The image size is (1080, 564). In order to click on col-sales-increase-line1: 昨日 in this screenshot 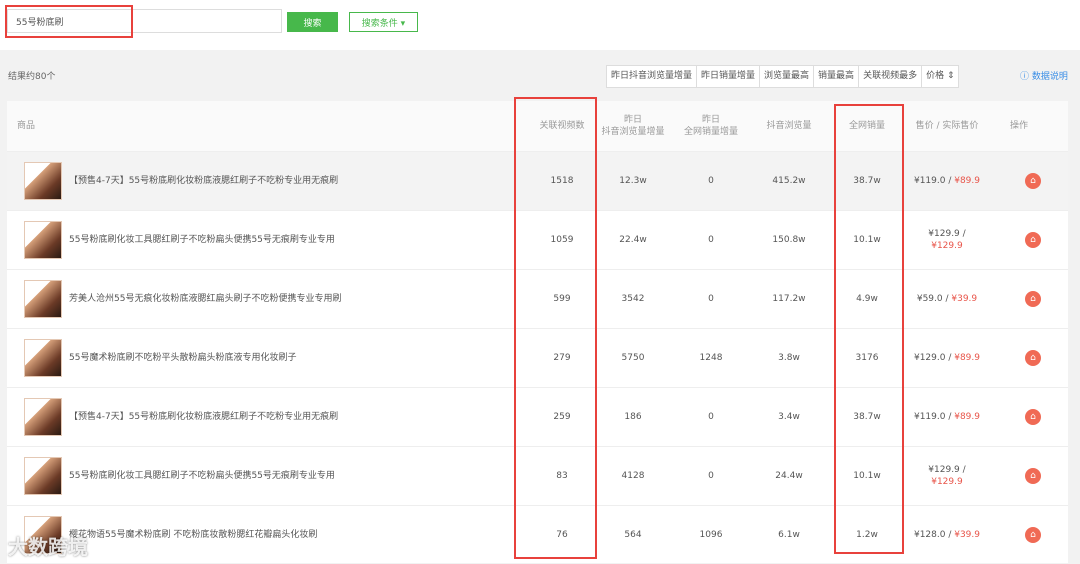, I will do `click(710, 120)`.